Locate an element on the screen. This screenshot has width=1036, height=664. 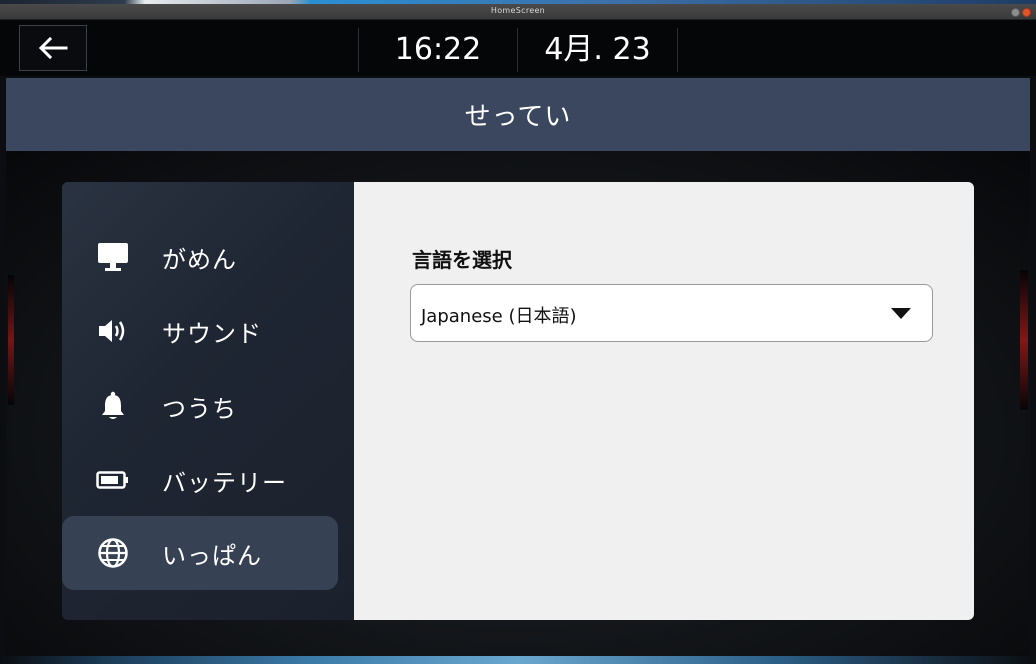
language-select-value: Japanese (日本語) is located at coordinates (499, 316).